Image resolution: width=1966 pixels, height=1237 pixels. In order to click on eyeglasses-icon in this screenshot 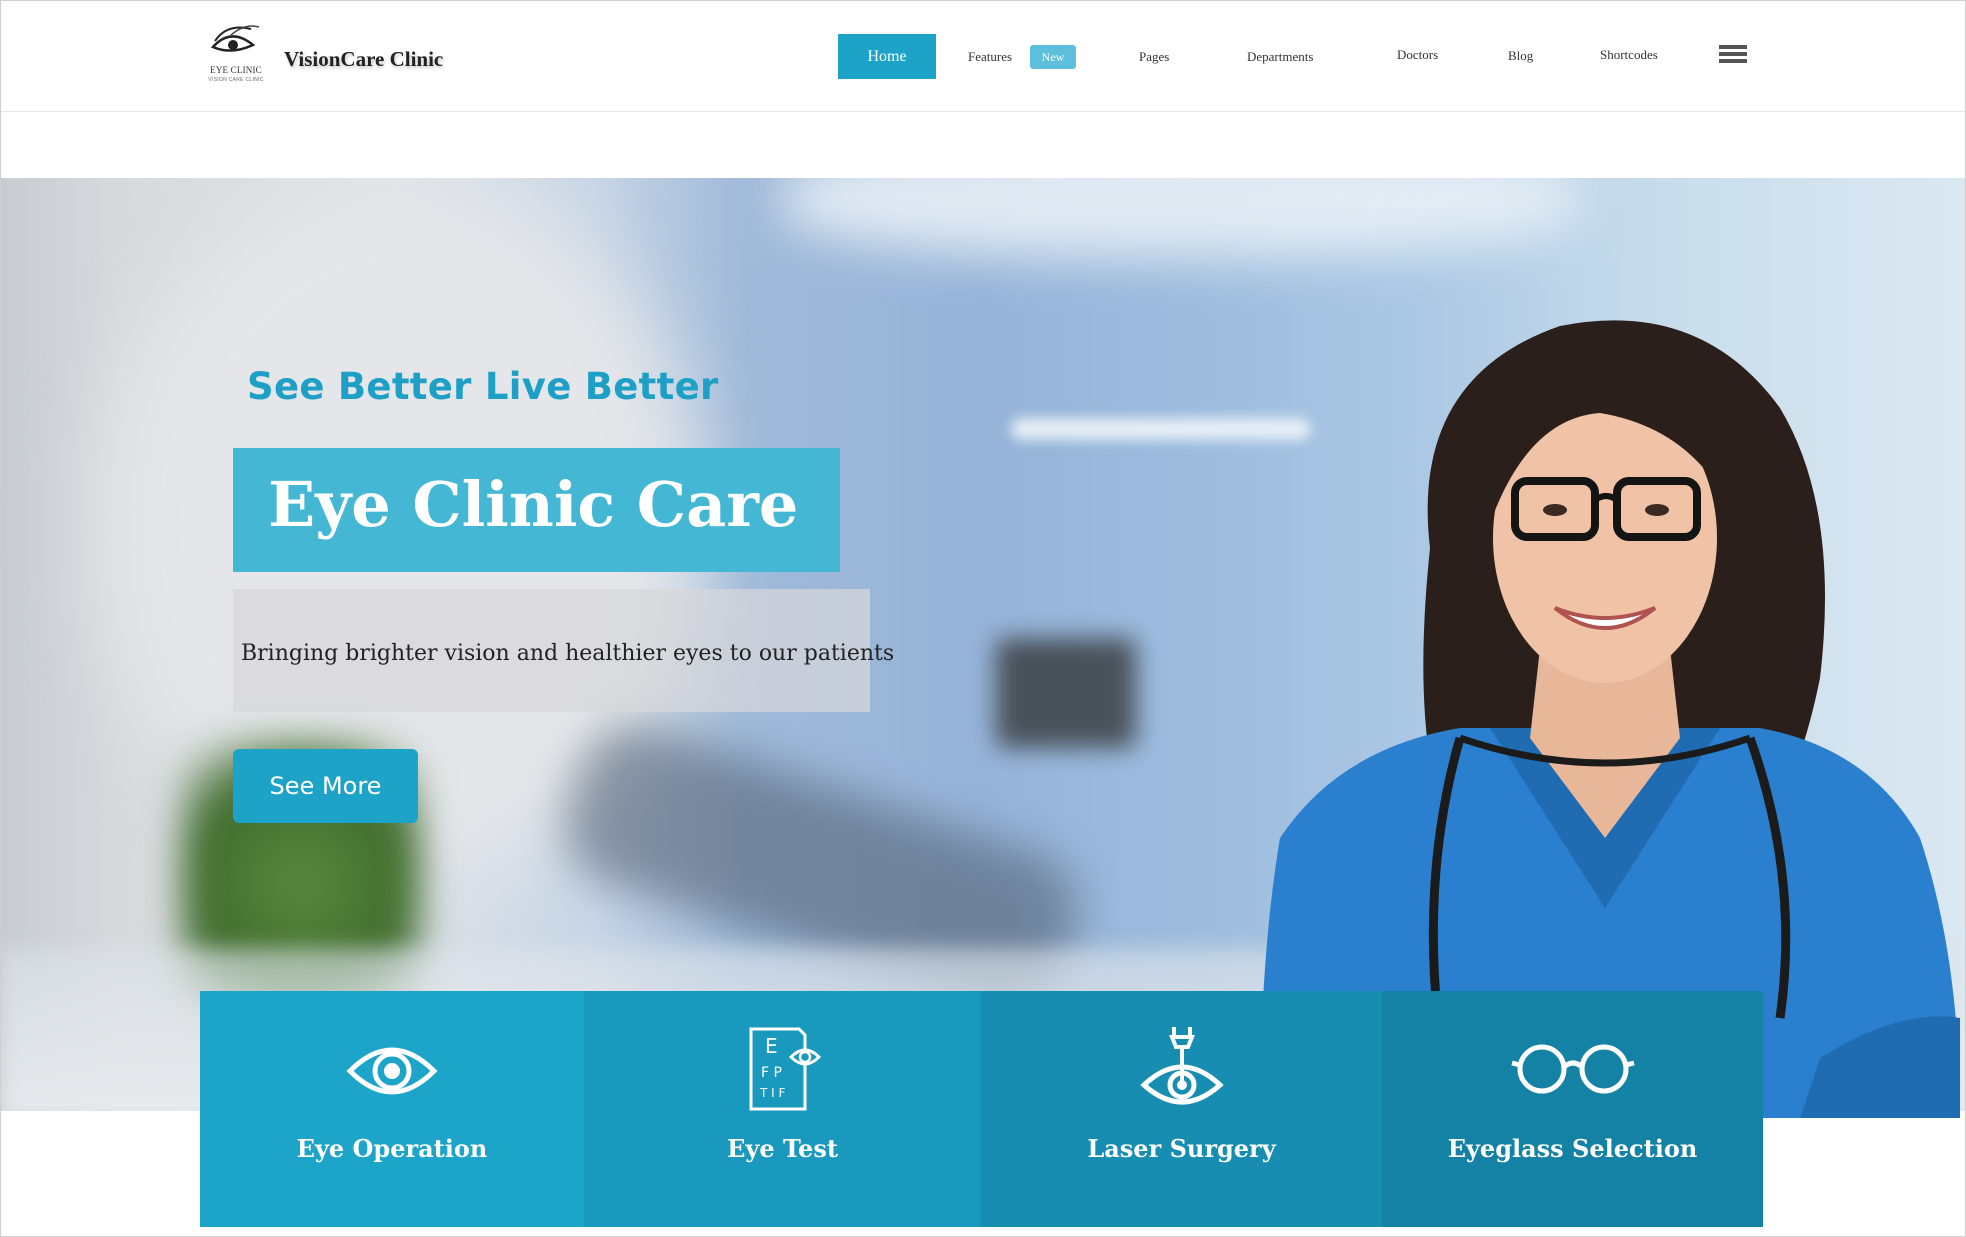, I will do `click(1572, 1069)`.